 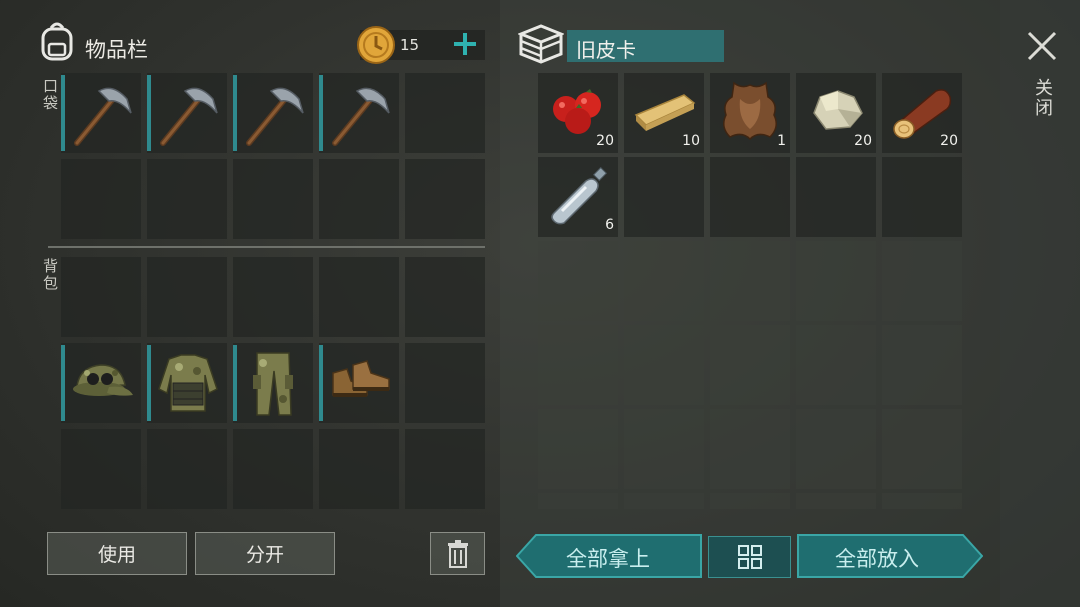 I want to click on leather-hide-icon, so click(x=750, y=111).